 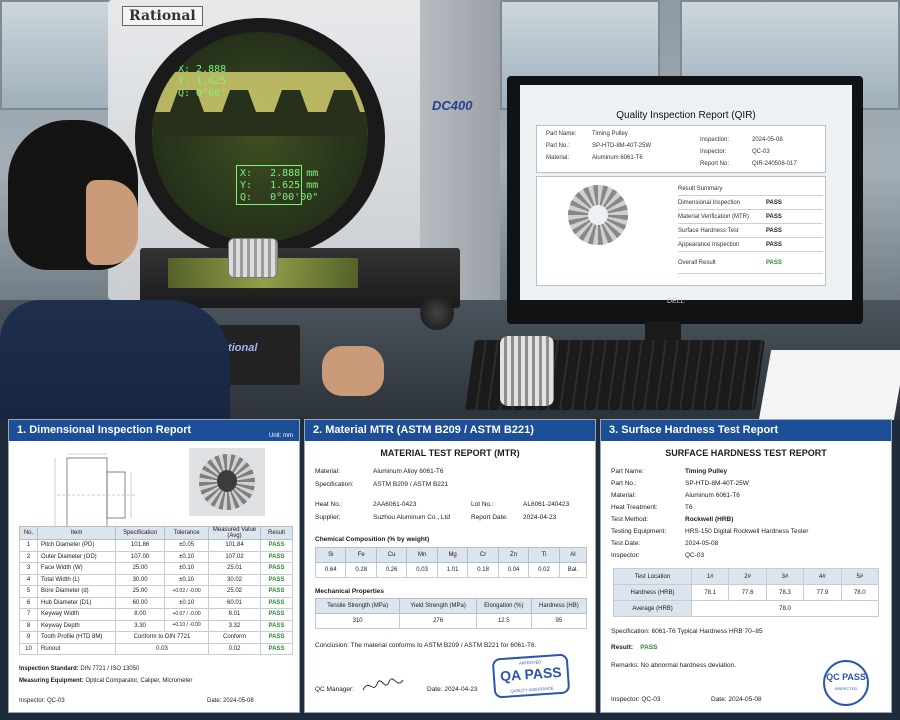 I want to click on cell: Keyway Depth, so click(x=76, y=625).